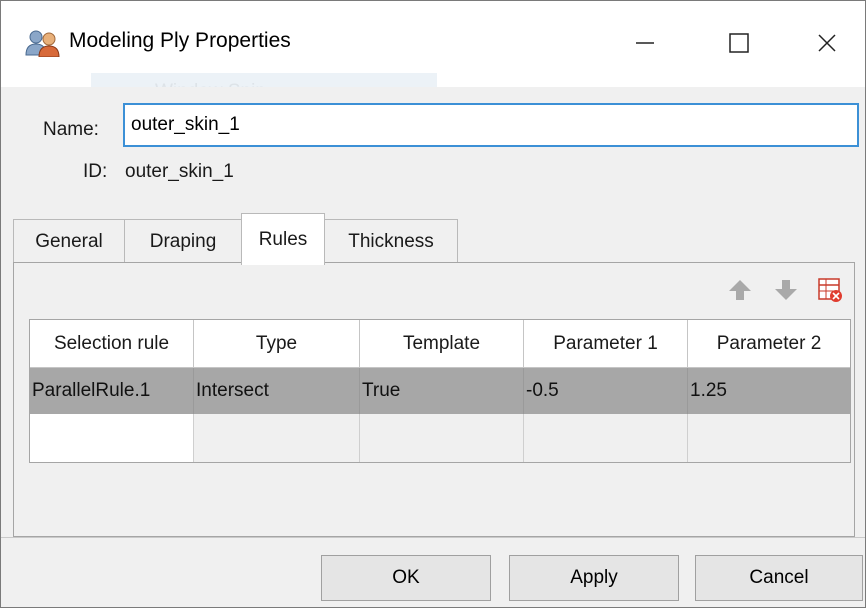 This screenshot has height=610, width=868. Describe the element at coordinates (786, 290) in the screenshot. I see `arrow-down-icon` at that location.